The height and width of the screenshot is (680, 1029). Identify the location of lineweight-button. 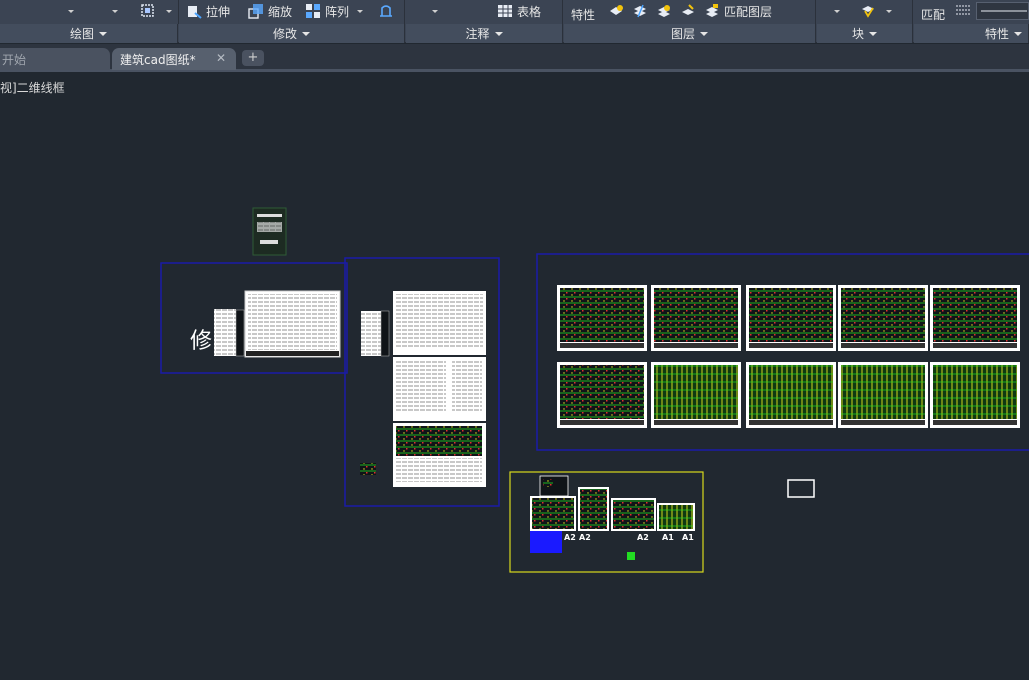
(965, 11).